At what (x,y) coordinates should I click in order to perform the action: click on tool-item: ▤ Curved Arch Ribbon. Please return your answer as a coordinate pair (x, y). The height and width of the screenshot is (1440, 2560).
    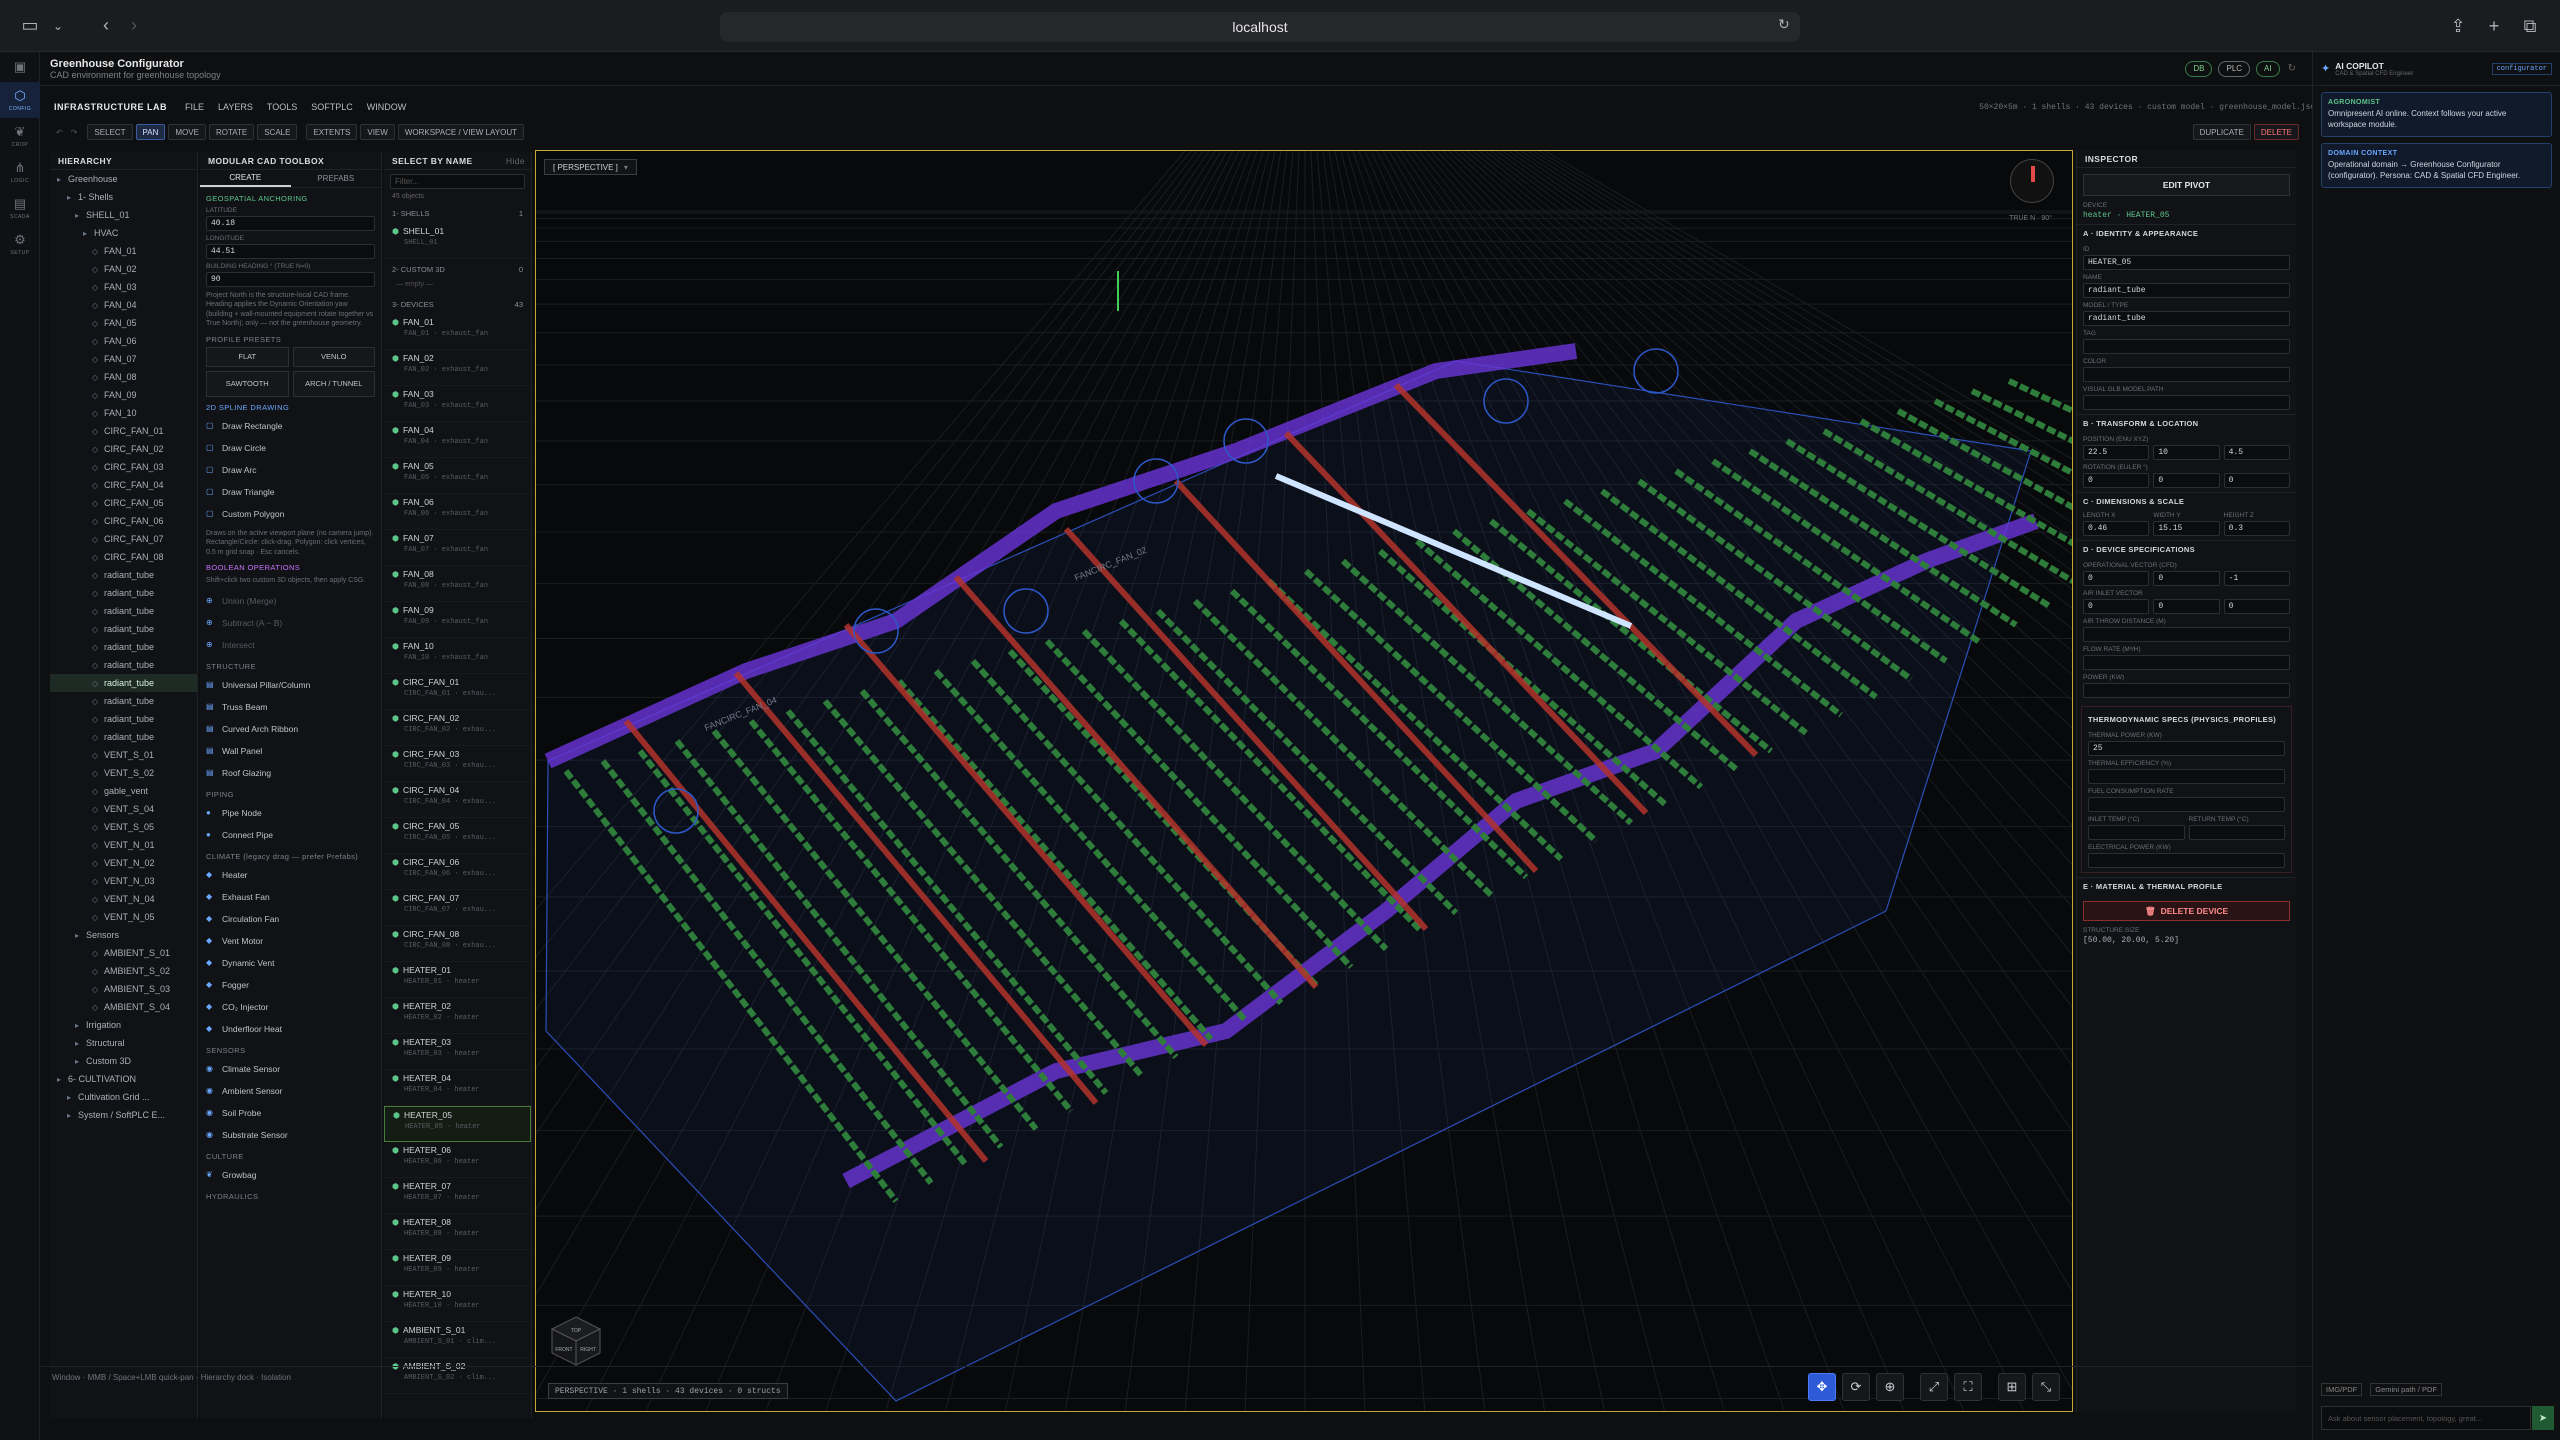
    Looking at the image, I should click on (290, 729).